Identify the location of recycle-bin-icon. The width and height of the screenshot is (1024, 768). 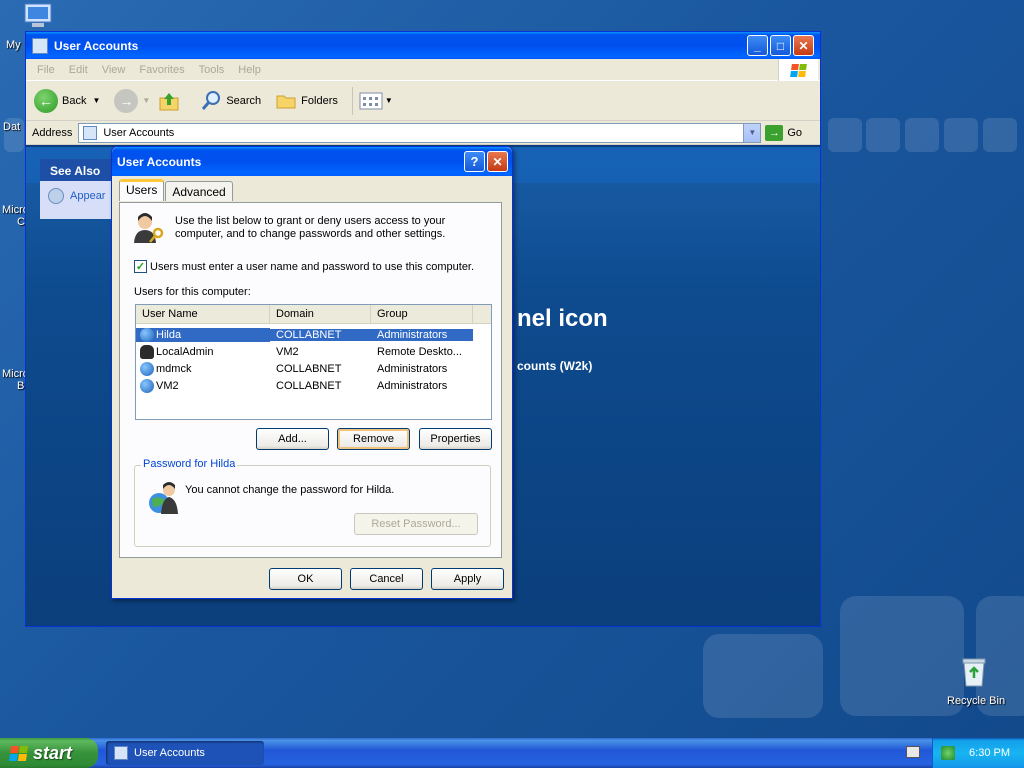
(974, 673).